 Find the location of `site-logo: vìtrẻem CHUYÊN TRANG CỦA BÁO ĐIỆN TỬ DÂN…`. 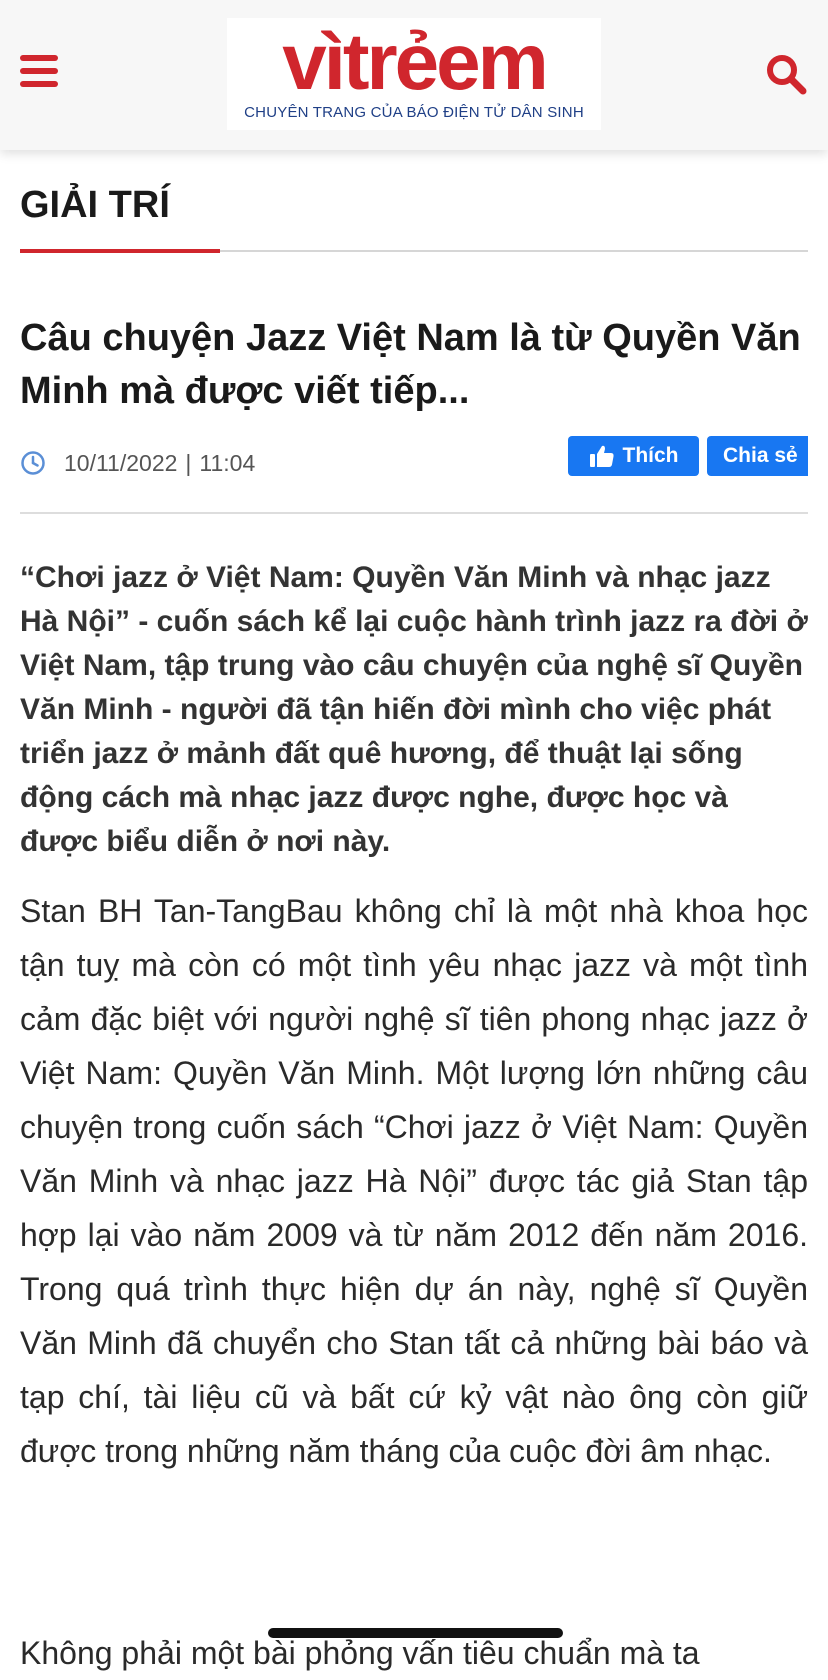

site-logo: vìtrẻem CHUYÊN TRANG CỦA BÁO ĐIỆN TỬ DÂN… is located at coordinates (414, 74).